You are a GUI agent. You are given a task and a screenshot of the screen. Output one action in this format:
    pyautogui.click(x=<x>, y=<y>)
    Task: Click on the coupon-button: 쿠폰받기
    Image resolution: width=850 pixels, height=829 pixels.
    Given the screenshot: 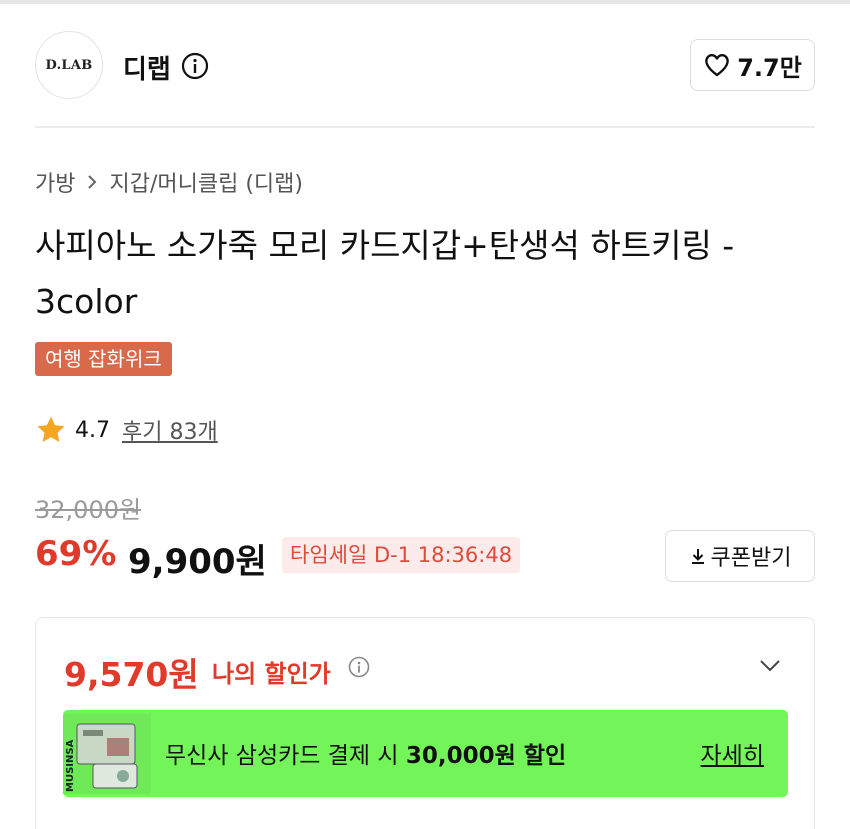 What is the action you would take?
    pyautogui.click(x=740, y=556)
    